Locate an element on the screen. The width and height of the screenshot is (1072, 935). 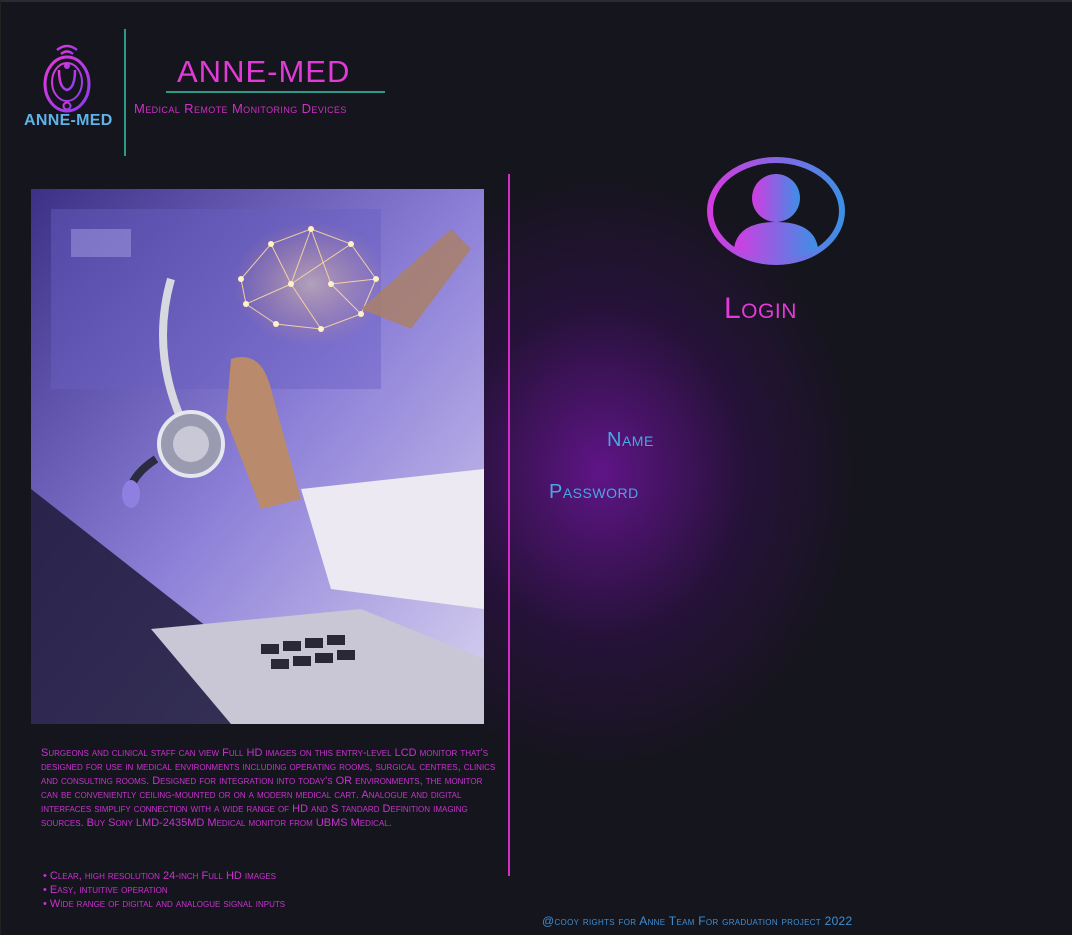
login-title: Login is located at coordinates (760, 308).